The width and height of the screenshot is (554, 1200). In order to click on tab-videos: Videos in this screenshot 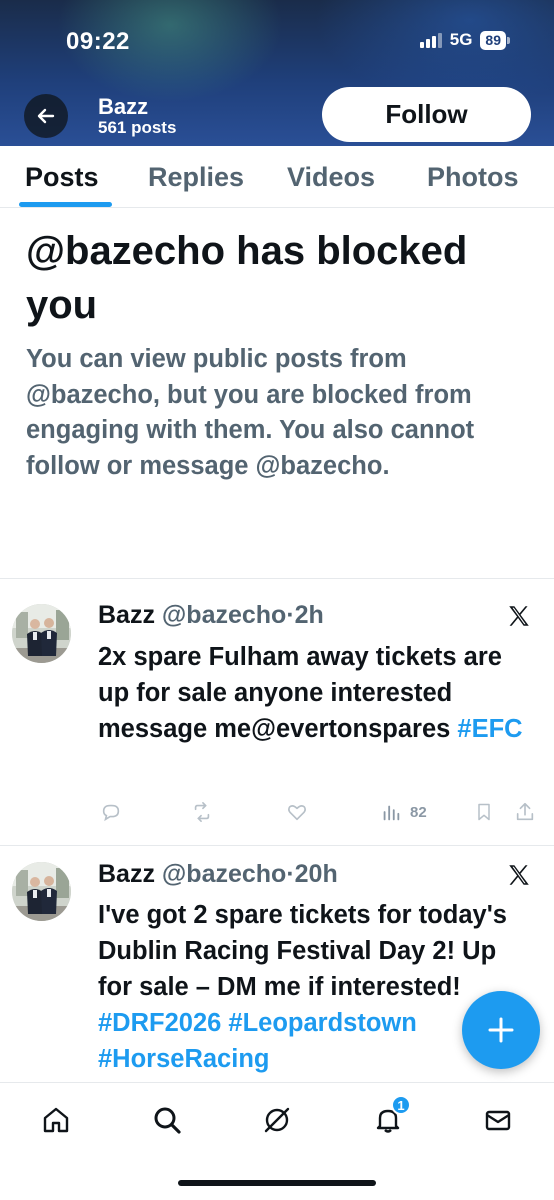, I will do `click(331, 177)`.